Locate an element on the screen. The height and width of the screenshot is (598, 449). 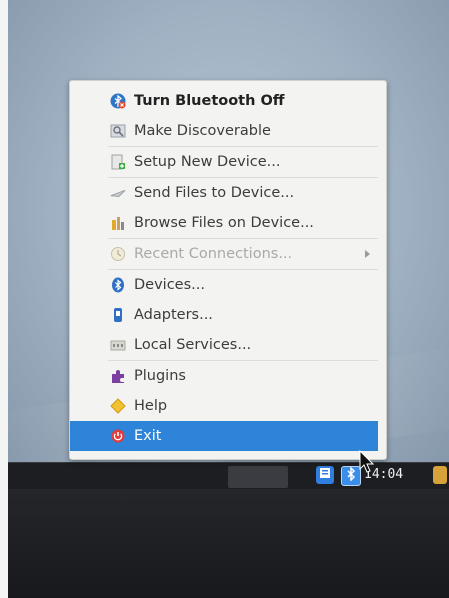
recent-connections-icon is located at coordinates (118, 254).